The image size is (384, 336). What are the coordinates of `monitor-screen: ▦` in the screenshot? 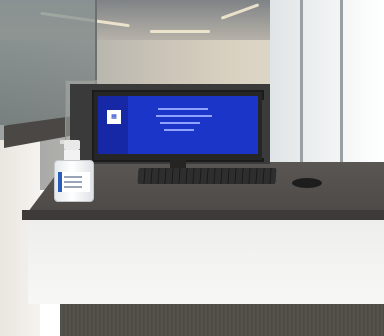 It's located at (178, 125).